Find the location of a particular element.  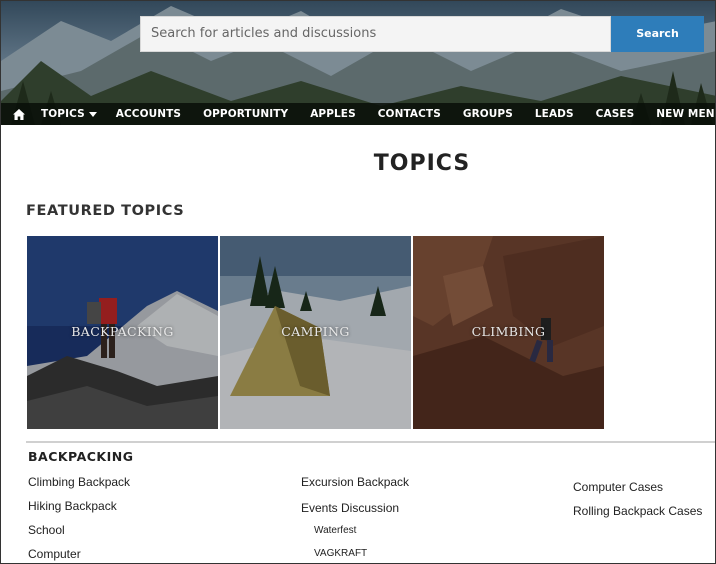

featured-topic-camping: CAMPING is located at coordinates (315, 332).